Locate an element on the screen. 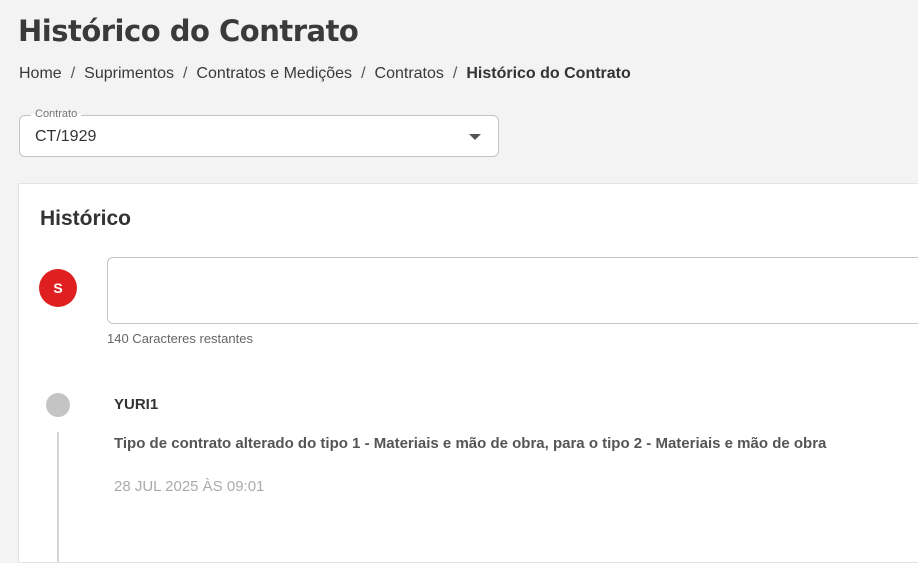 The image size is (918, 563). page-title: Histórico do Contrato is located at coordinates (188, 31).